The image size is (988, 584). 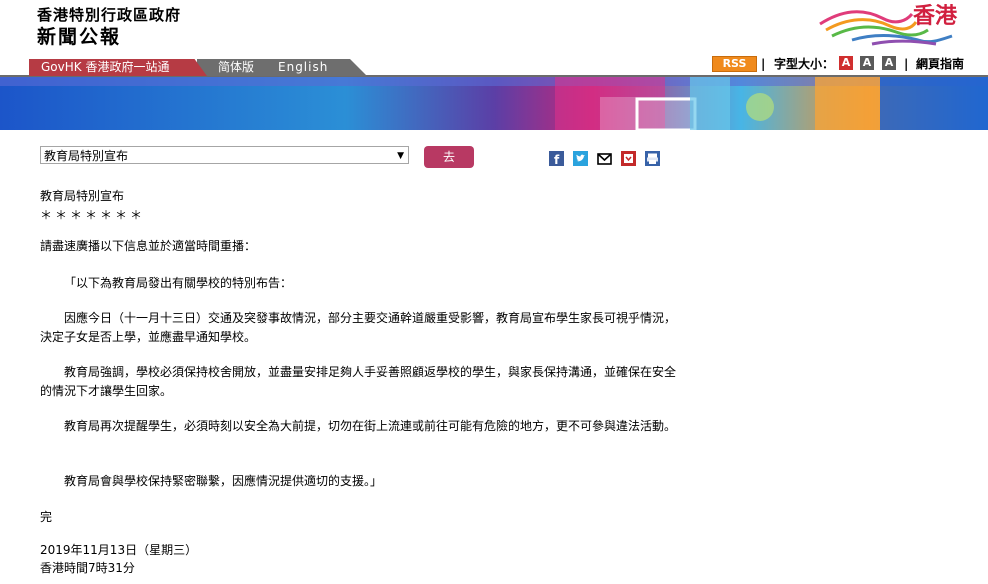 I want to click on svg-text: f, so click(x=557, y=159).